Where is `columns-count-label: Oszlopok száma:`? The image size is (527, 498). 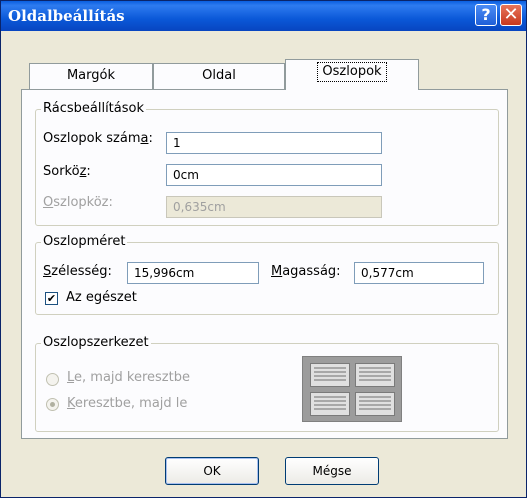 columns-count-label: Oszlopok száma: is located at coordinates (98, 138).